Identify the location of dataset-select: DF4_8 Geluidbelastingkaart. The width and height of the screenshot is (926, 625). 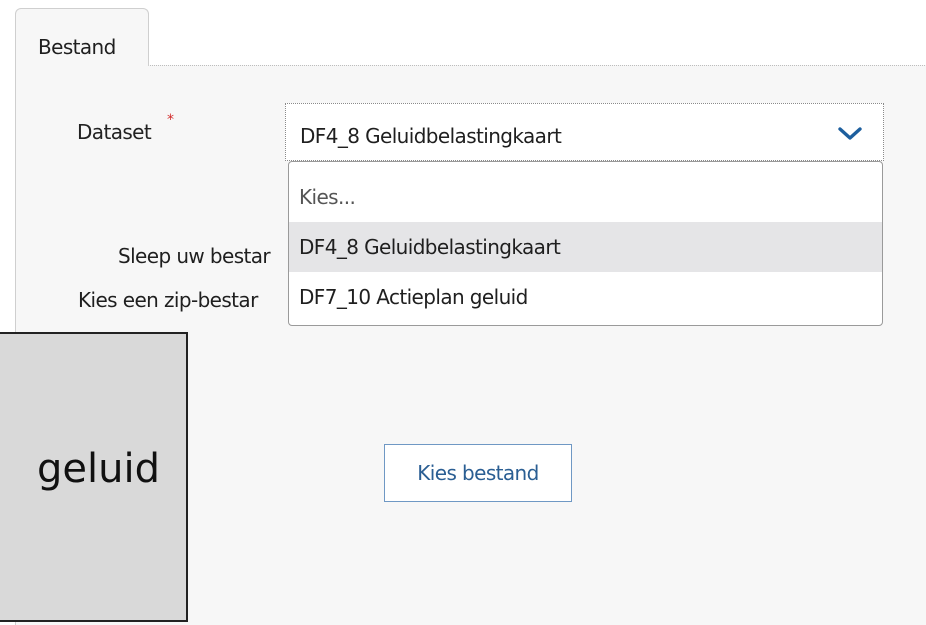
(584, 132).